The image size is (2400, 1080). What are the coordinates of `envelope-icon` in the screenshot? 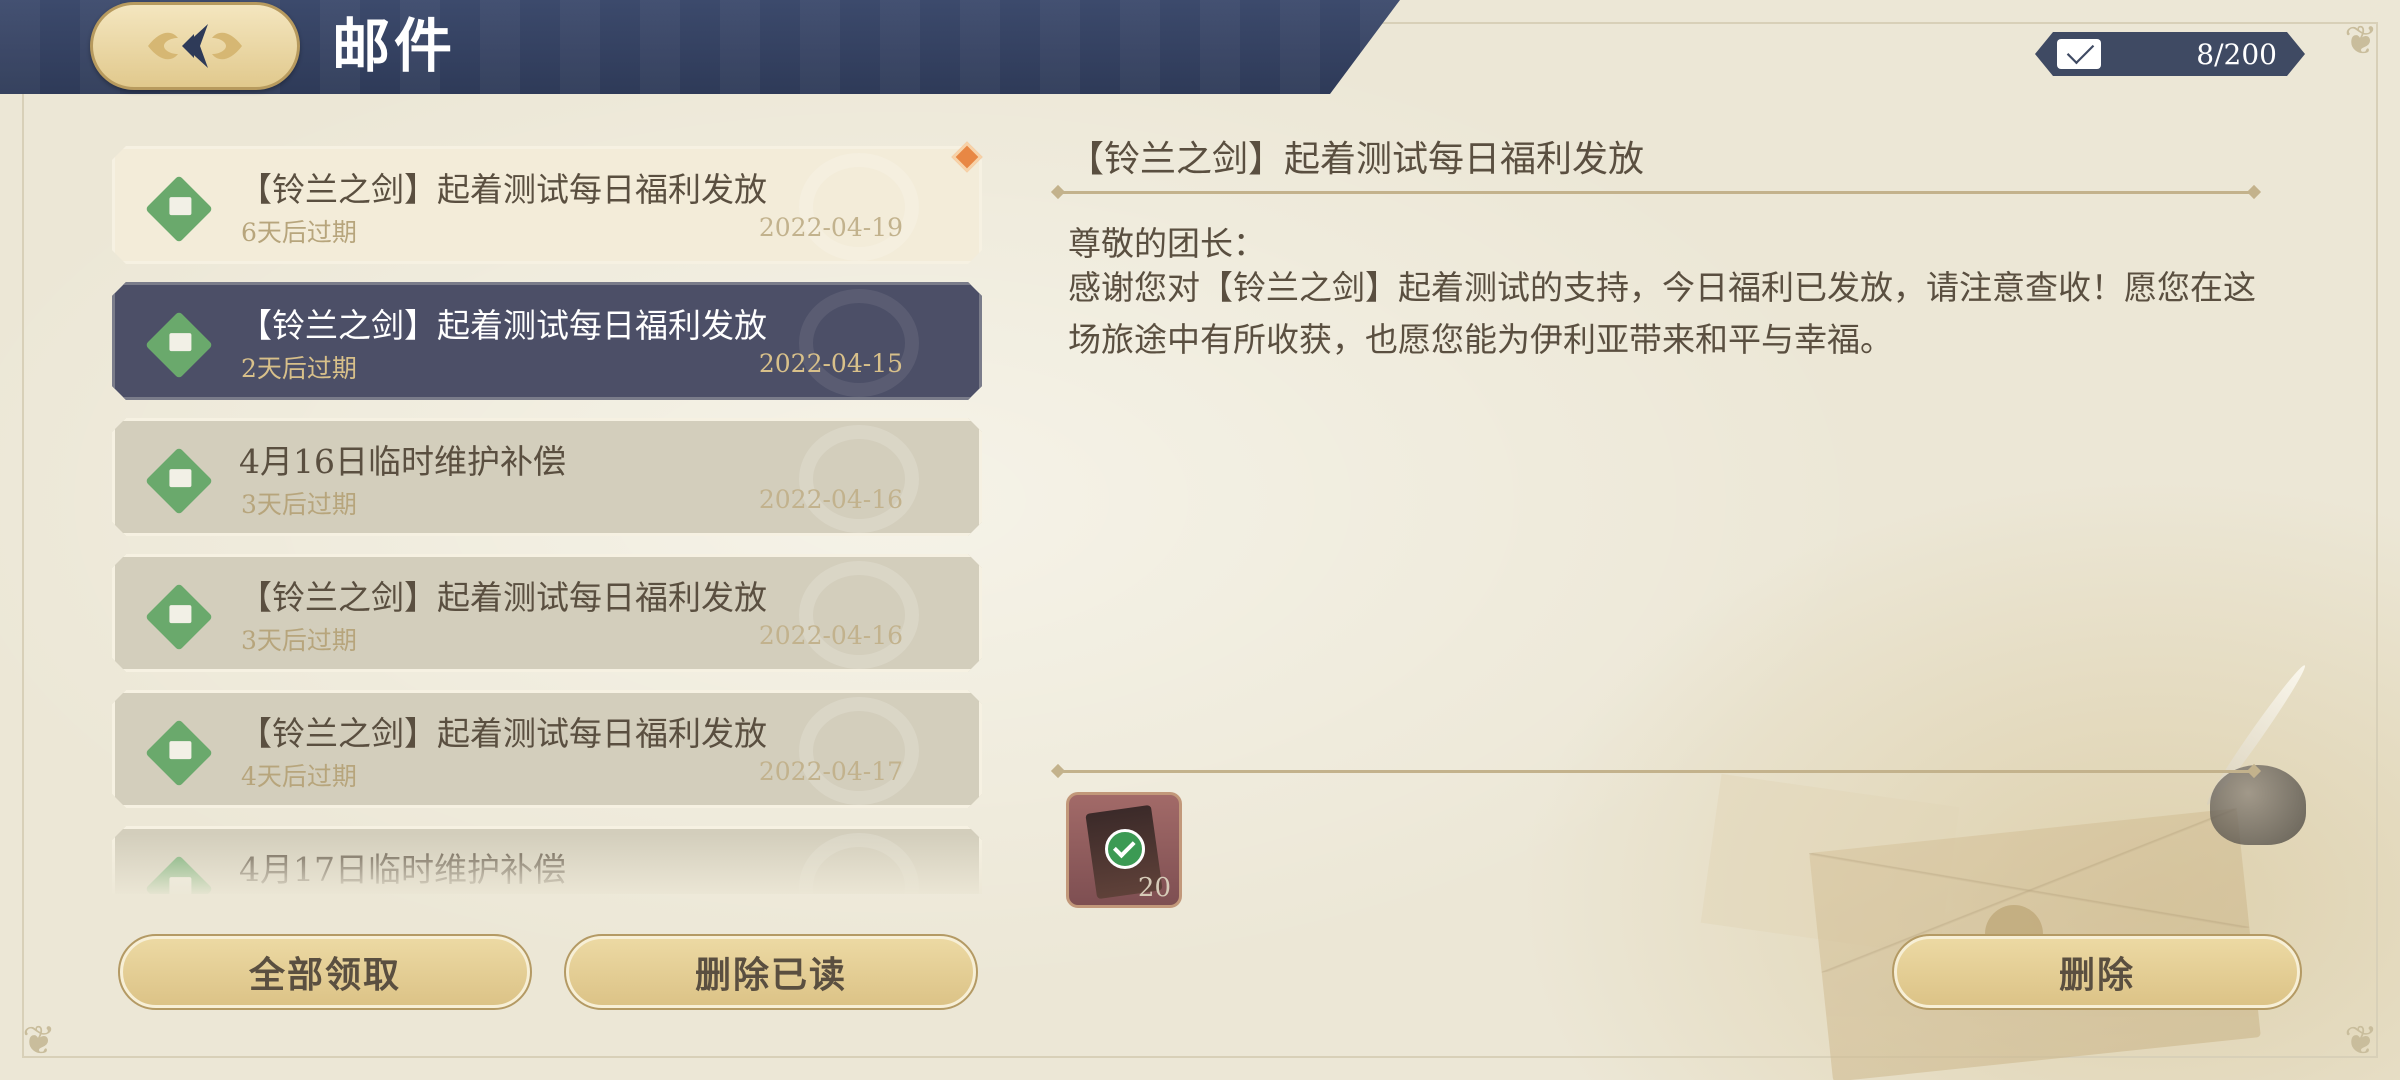 It's located at (2079, 54).